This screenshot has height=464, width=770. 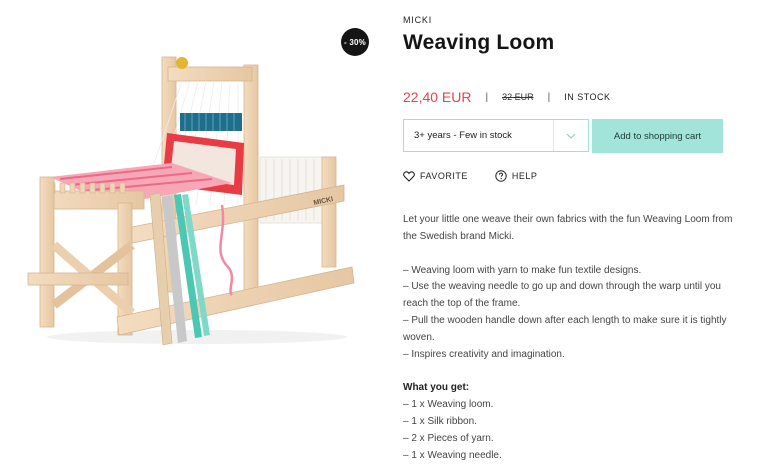 I want to click on variant-select: 3+ years - Few in stock, so click(x=496, y=135).